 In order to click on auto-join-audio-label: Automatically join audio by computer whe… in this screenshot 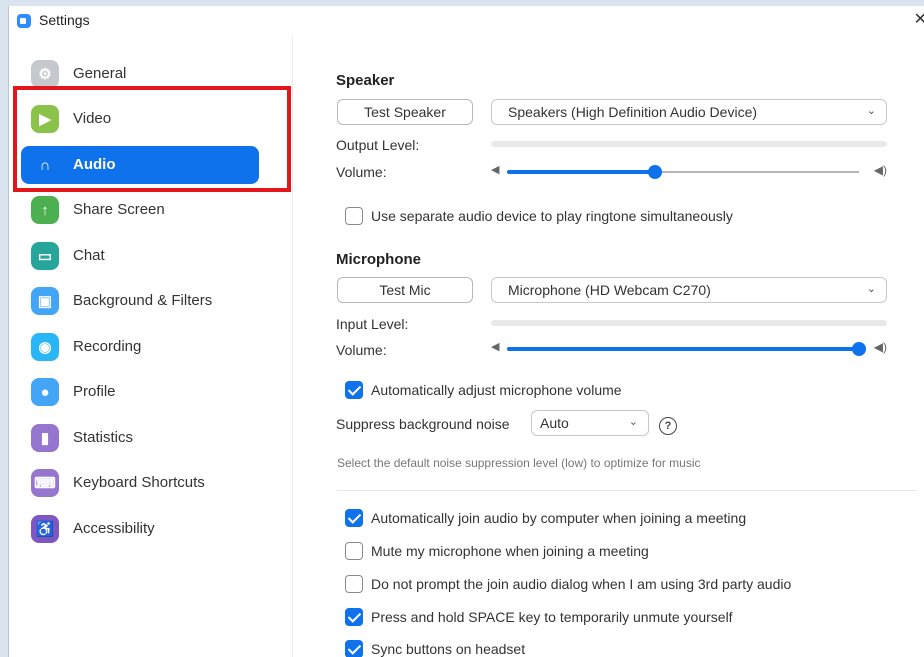, I will do `click(559, 518)`.